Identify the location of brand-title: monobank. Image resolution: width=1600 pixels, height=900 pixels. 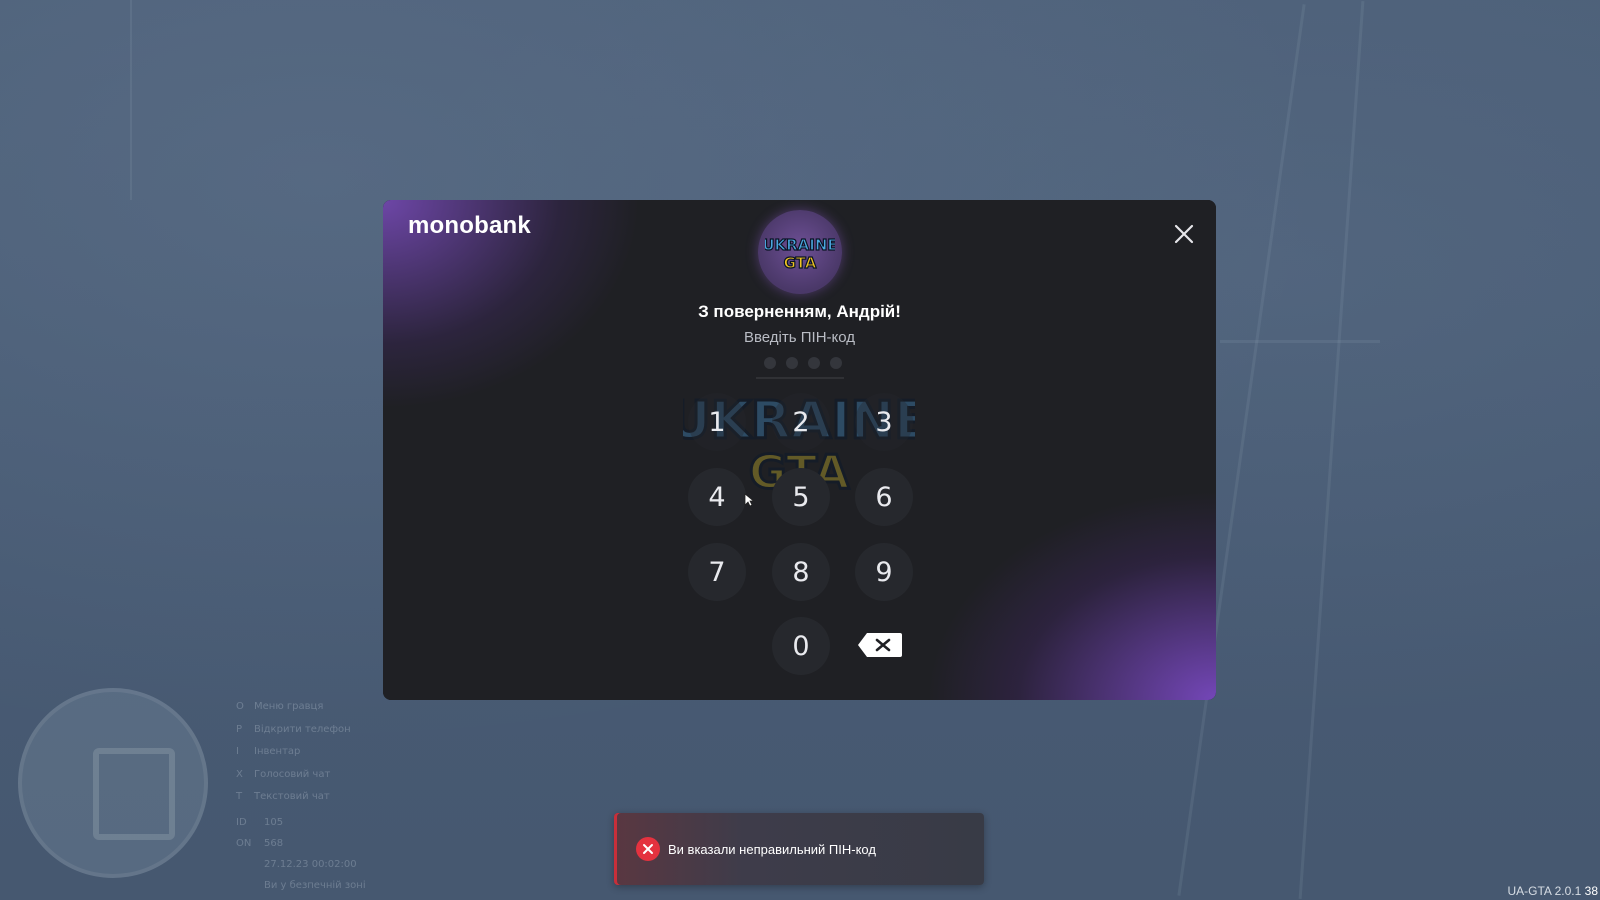
(469, 225).